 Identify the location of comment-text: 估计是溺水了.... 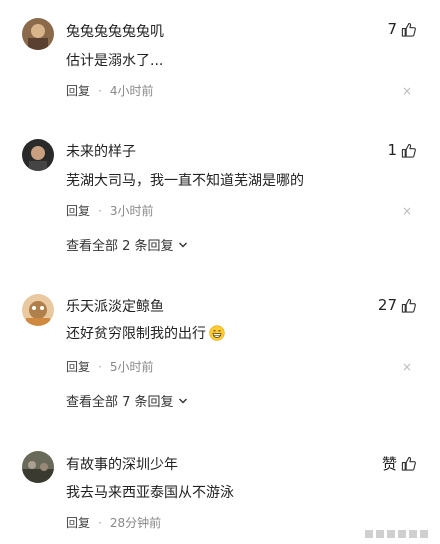
(115, 61).